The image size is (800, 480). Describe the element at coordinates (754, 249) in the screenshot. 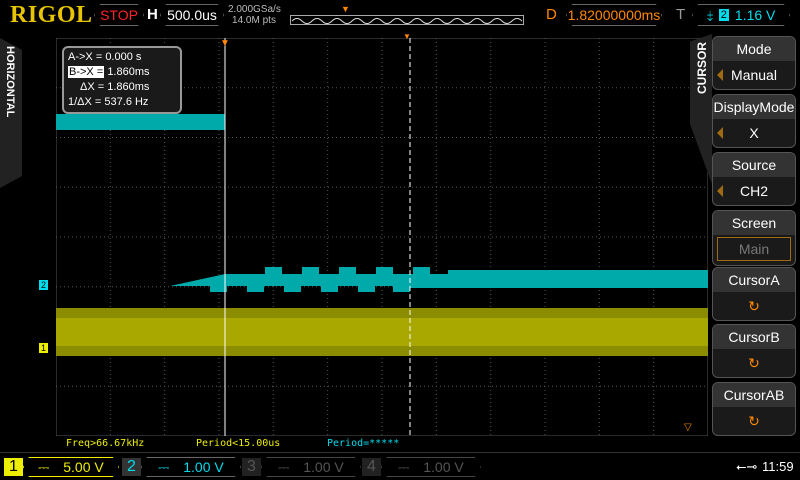

I see `menu-screen-value: Main` at that location.